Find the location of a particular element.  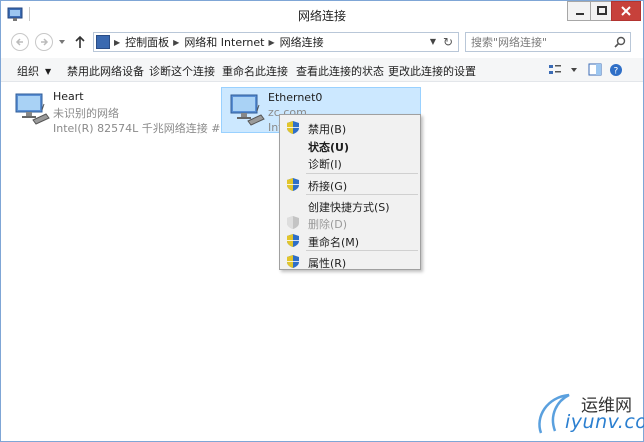

connection-item-heart: Heart 未识别的网络 Intel(R) 82574L 千兆网络连接 #2 is located at coordinates (117, 111).